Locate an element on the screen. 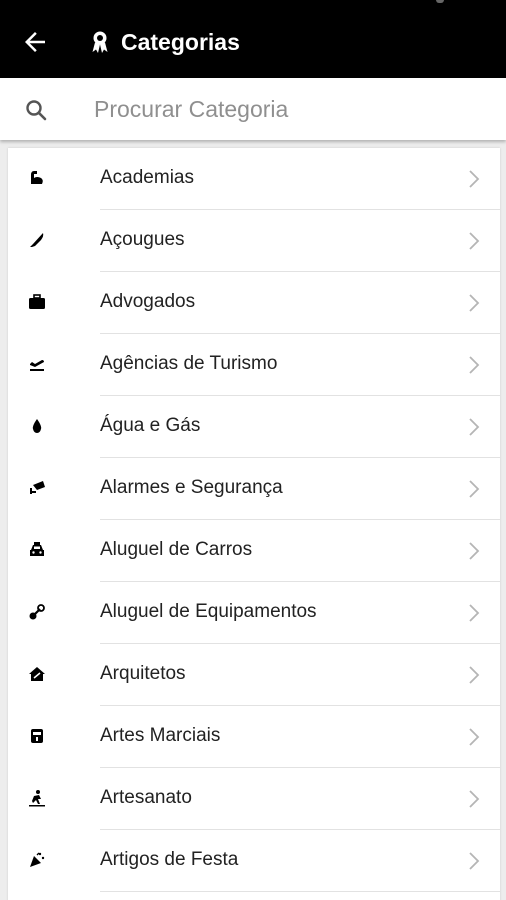 The width and height of the screenshot is (506, 900). flexed-arm-icon is located at coordinates (37, 177).